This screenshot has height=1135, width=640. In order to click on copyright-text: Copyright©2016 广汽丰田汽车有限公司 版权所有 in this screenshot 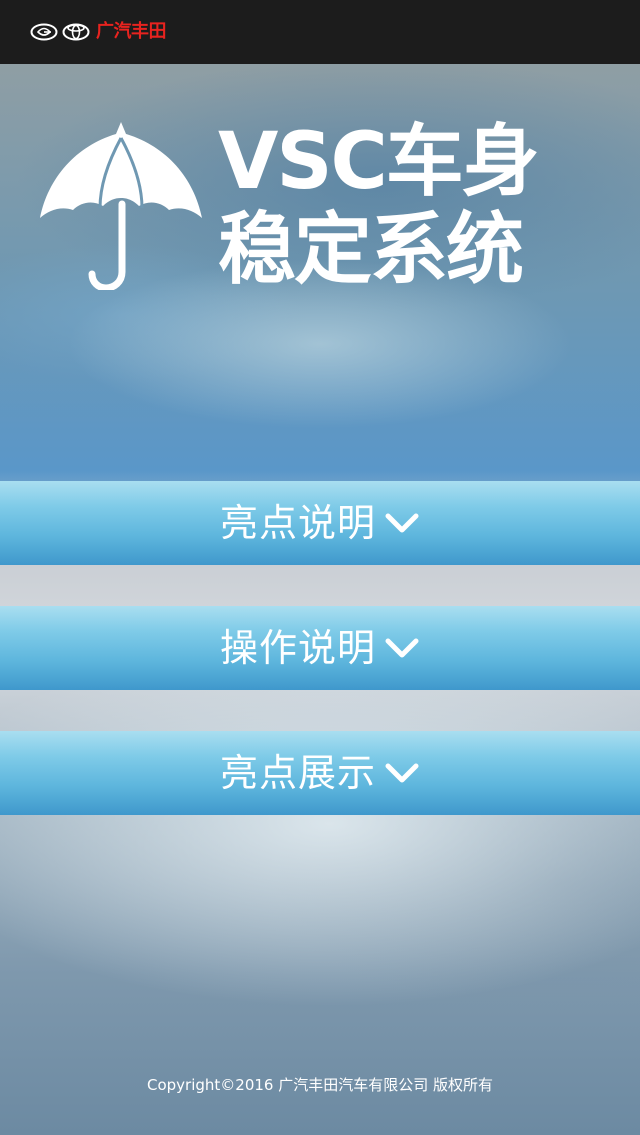, I will do `click(319, 1085)`.